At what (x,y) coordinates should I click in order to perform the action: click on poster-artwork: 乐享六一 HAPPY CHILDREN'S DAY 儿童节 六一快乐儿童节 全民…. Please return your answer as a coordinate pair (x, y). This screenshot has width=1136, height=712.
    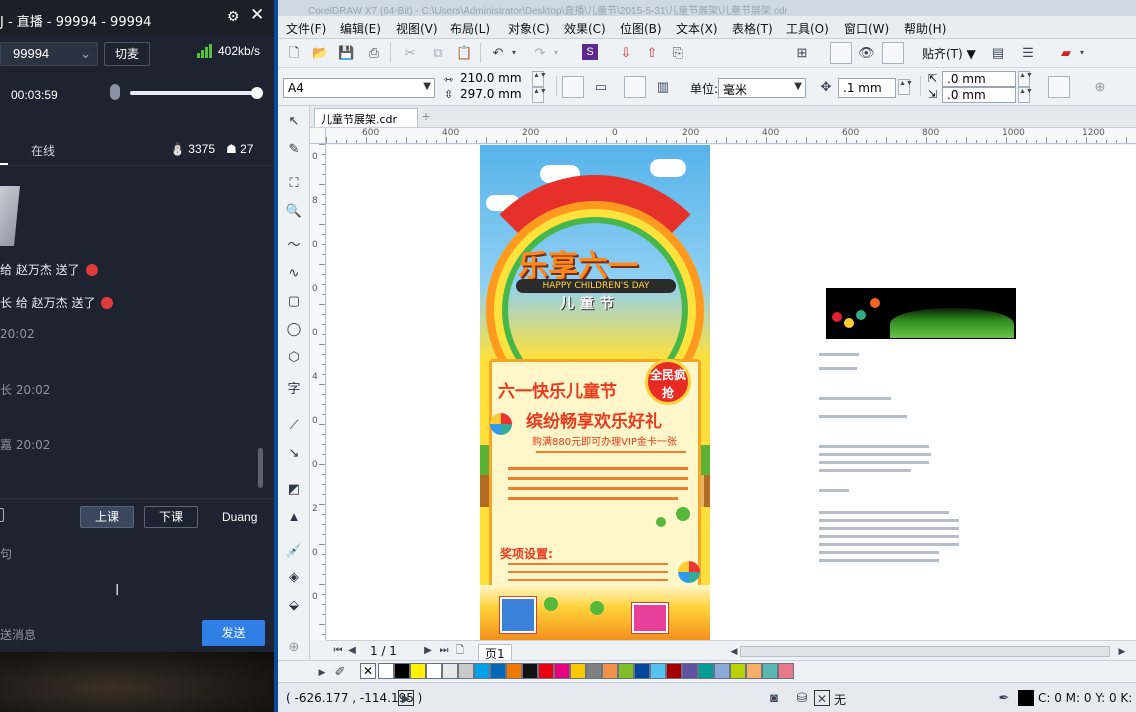
    Looking at the image, I should click on (595, 393).